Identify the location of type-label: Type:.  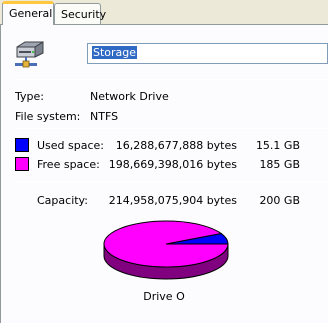
(29, 96).